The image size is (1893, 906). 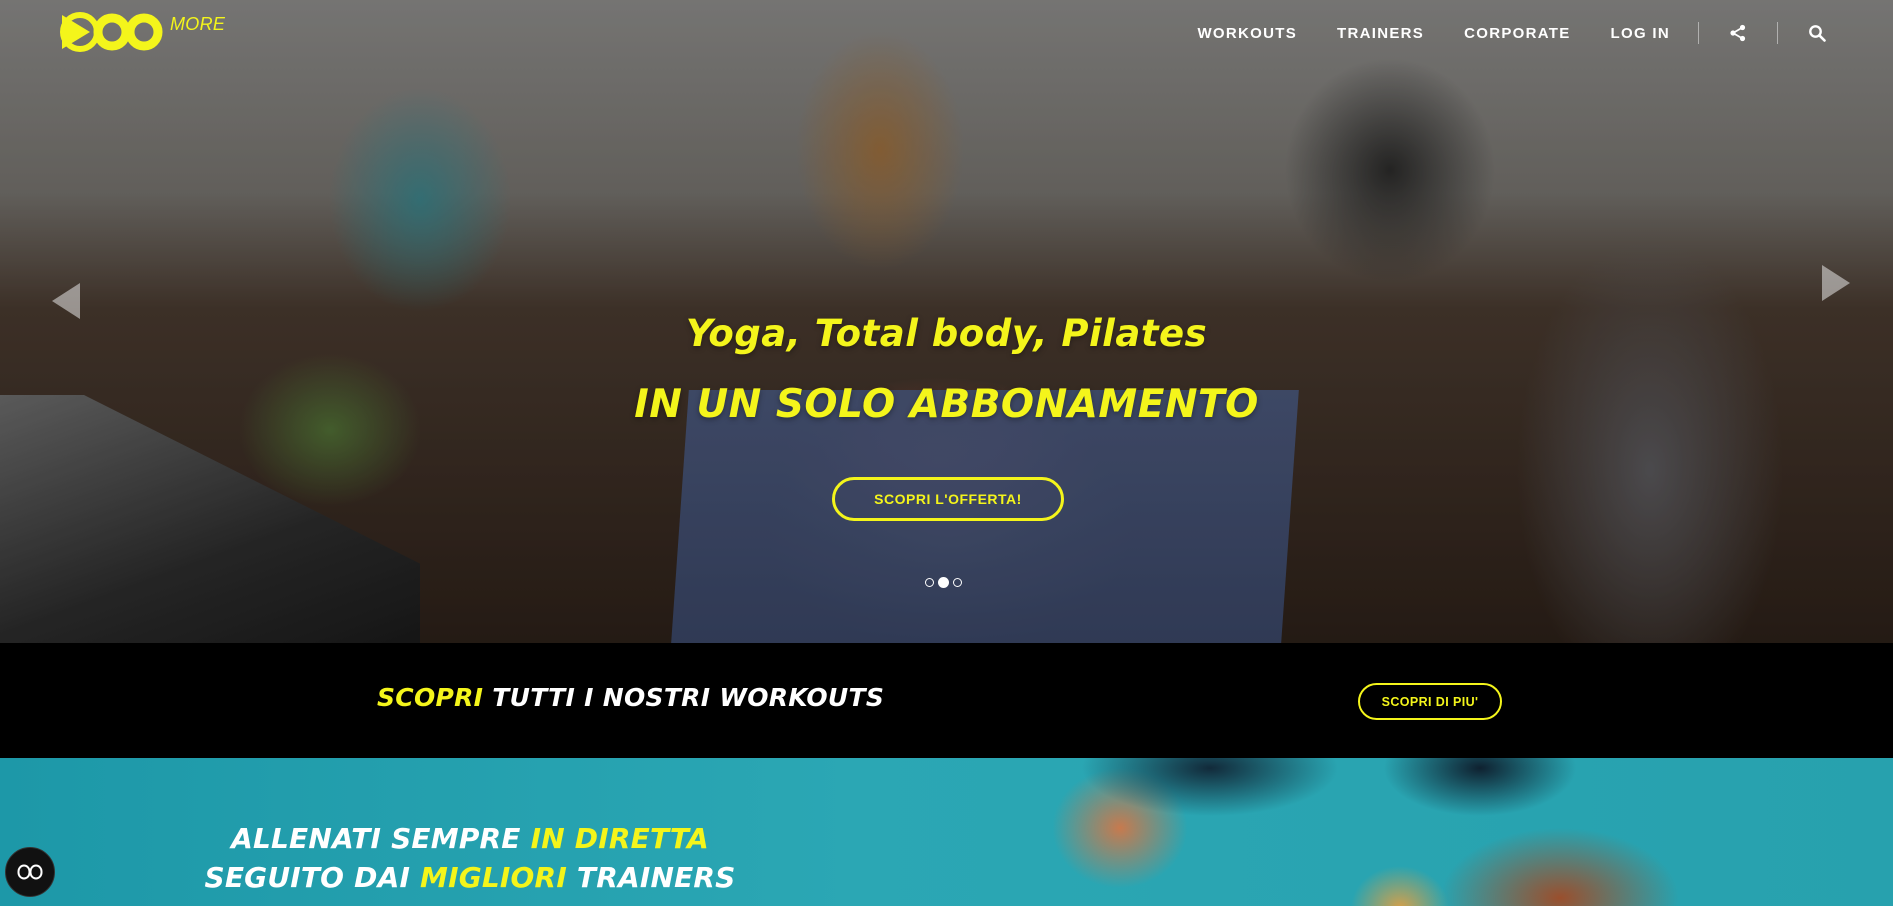 What do you see at coordinates (30, 872) in the screenshot?
I see `accessibility-toggle-icon` at bounding box center [30, 872].